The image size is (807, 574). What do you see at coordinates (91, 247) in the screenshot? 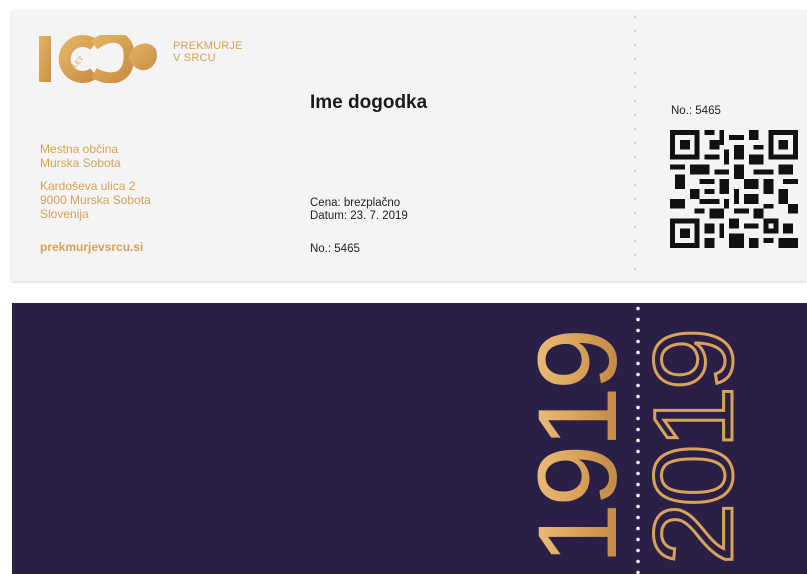
I see `website-link: prekmurjevsrcu.si` at bounding box center [91, 247].